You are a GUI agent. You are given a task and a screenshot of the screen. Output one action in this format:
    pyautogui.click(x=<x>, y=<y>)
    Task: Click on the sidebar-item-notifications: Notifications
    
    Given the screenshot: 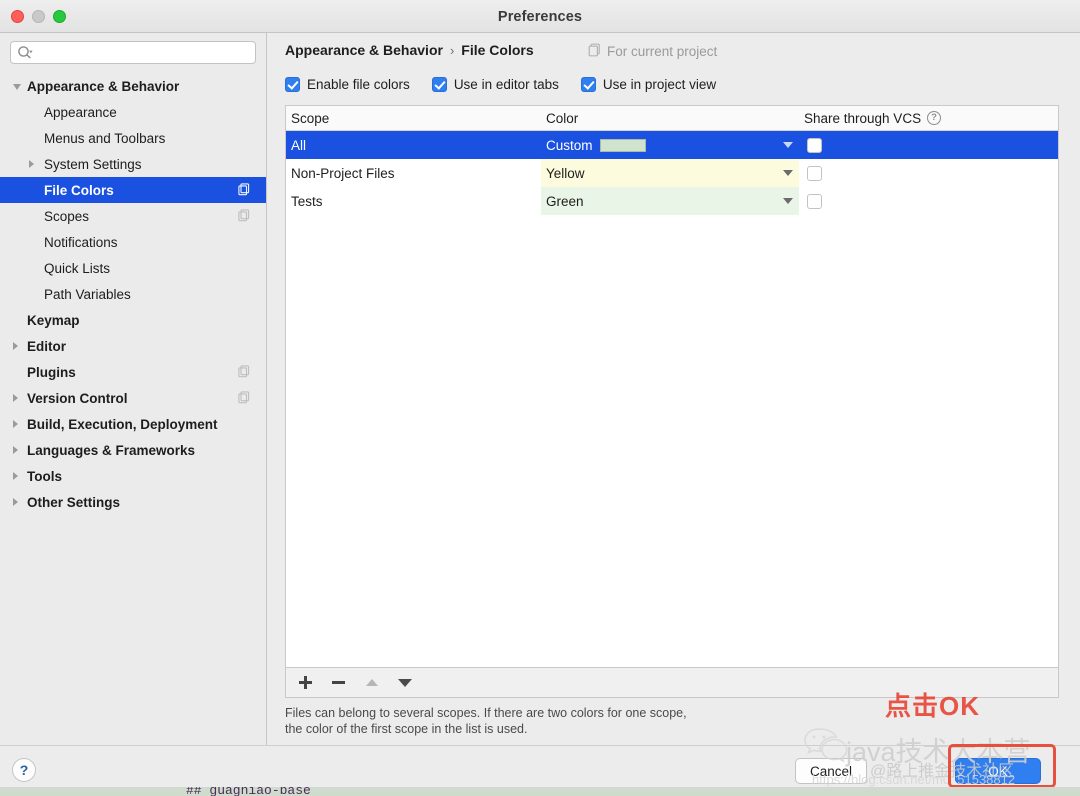 What is the action you would take?
    pyautogui.click(x=133, y=242)
    